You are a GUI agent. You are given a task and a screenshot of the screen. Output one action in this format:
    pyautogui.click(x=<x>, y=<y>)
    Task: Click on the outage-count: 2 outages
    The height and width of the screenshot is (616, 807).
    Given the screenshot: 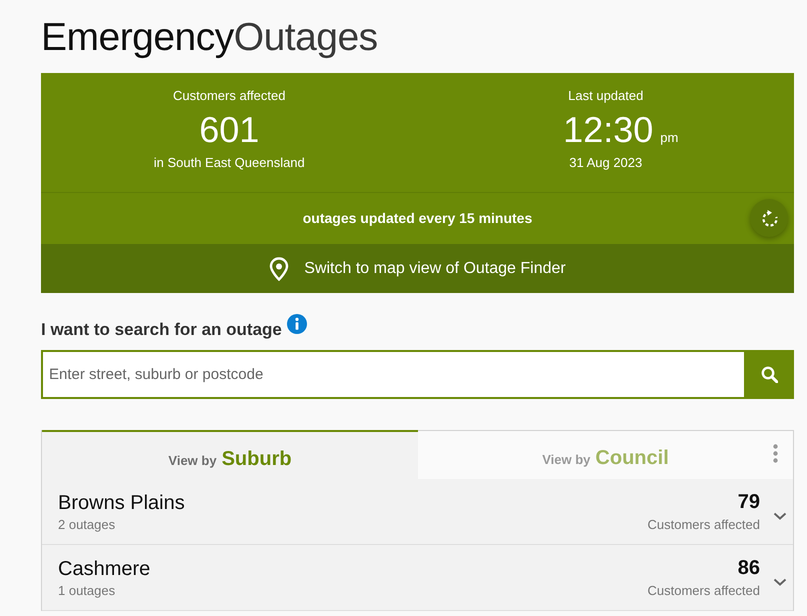 What is the action you would take?
    pyautogui.click(x=87, y=524)
    